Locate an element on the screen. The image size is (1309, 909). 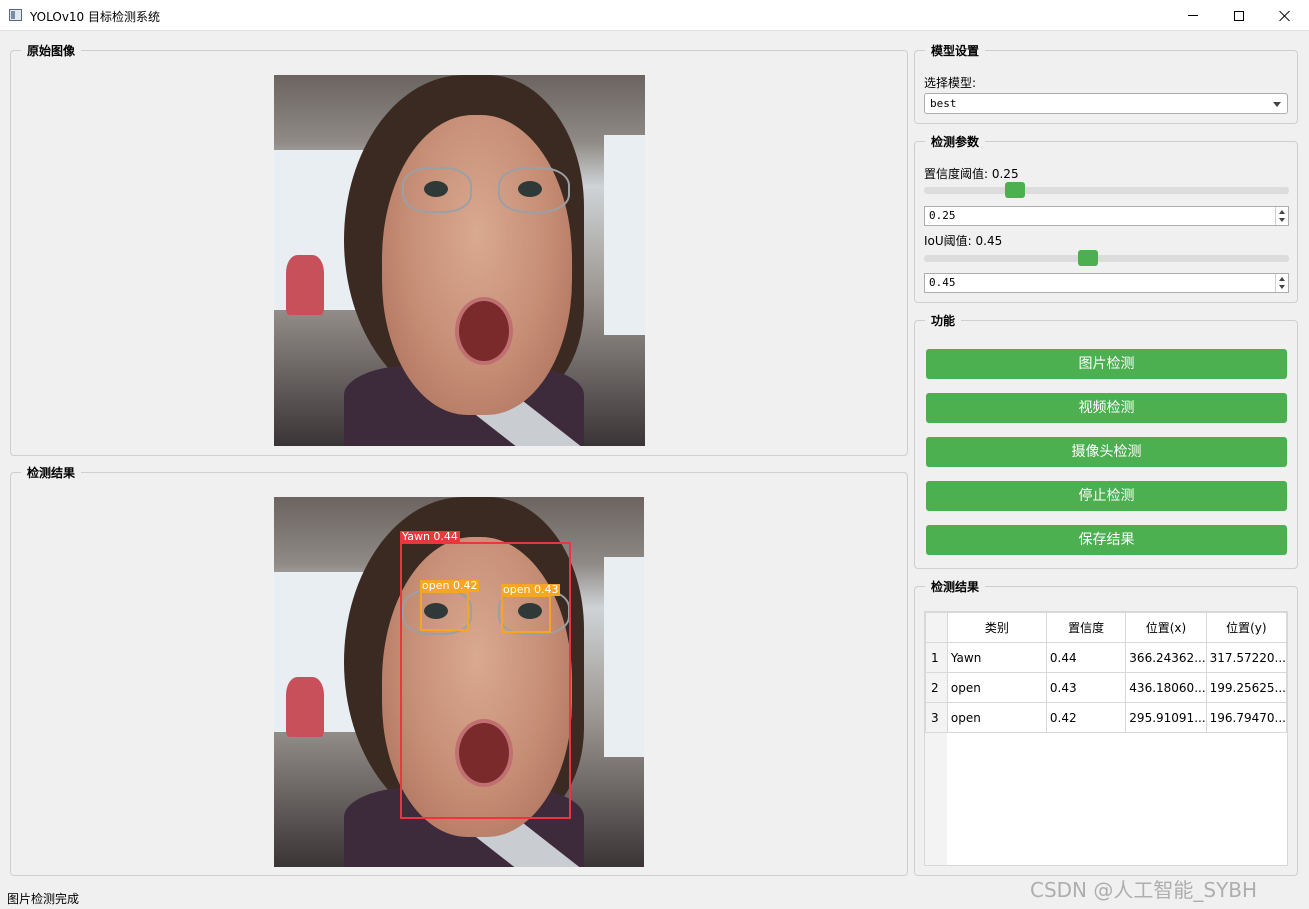
chevron-down-icon is located at coordinates (1277, 104).